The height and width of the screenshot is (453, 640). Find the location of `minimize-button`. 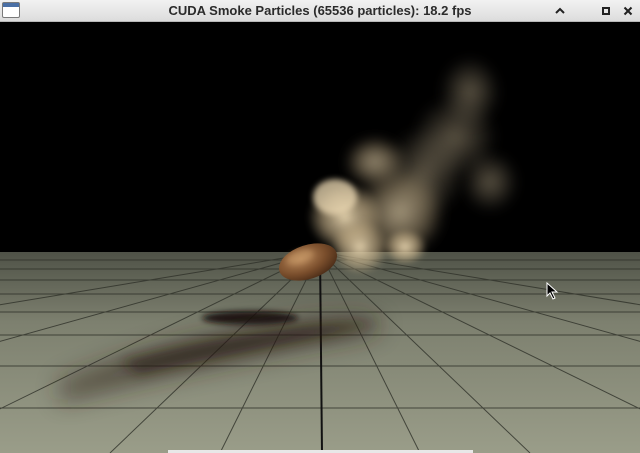

minimize-button is located at coordinates (560, 11).